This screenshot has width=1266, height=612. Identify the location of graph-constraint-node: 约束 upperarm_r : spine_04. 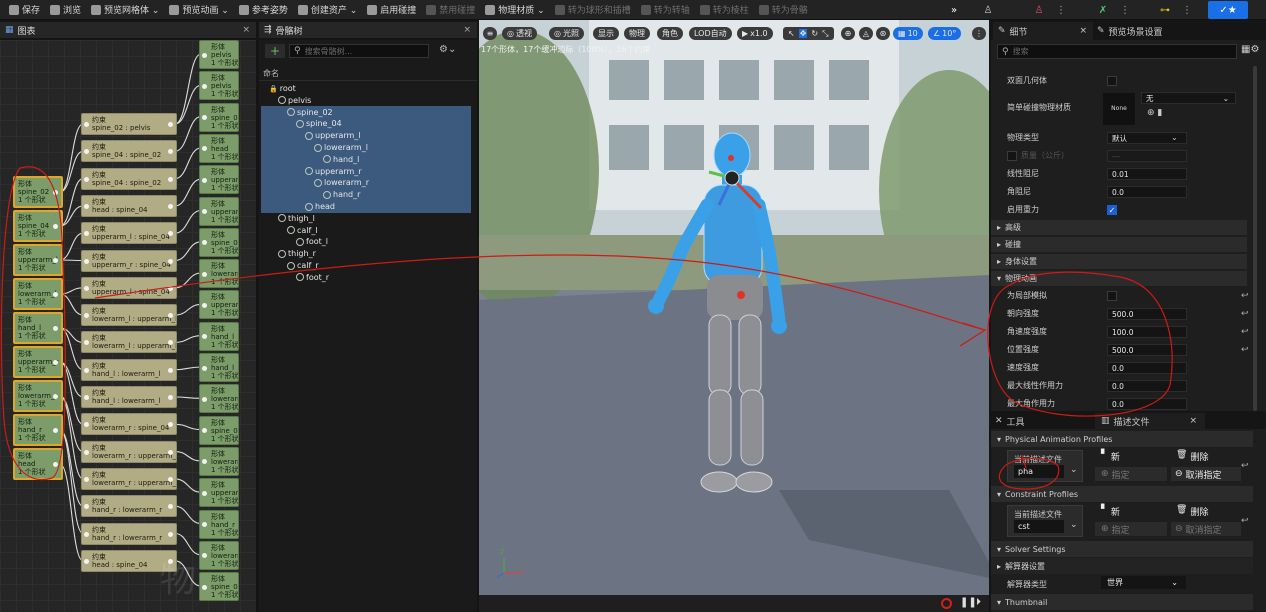
(129, 260).